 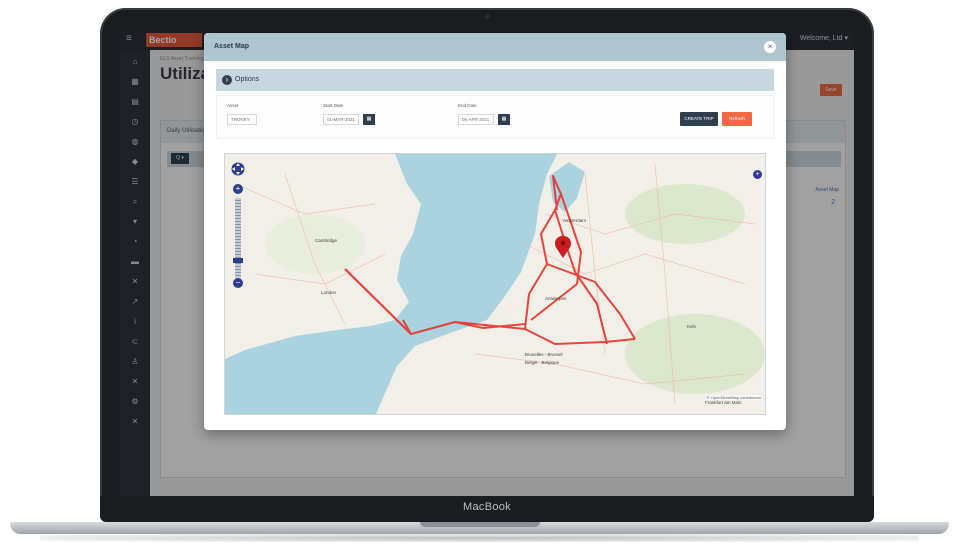 I want to click on map-zoom-control: + −, so click(x=238, y=223).